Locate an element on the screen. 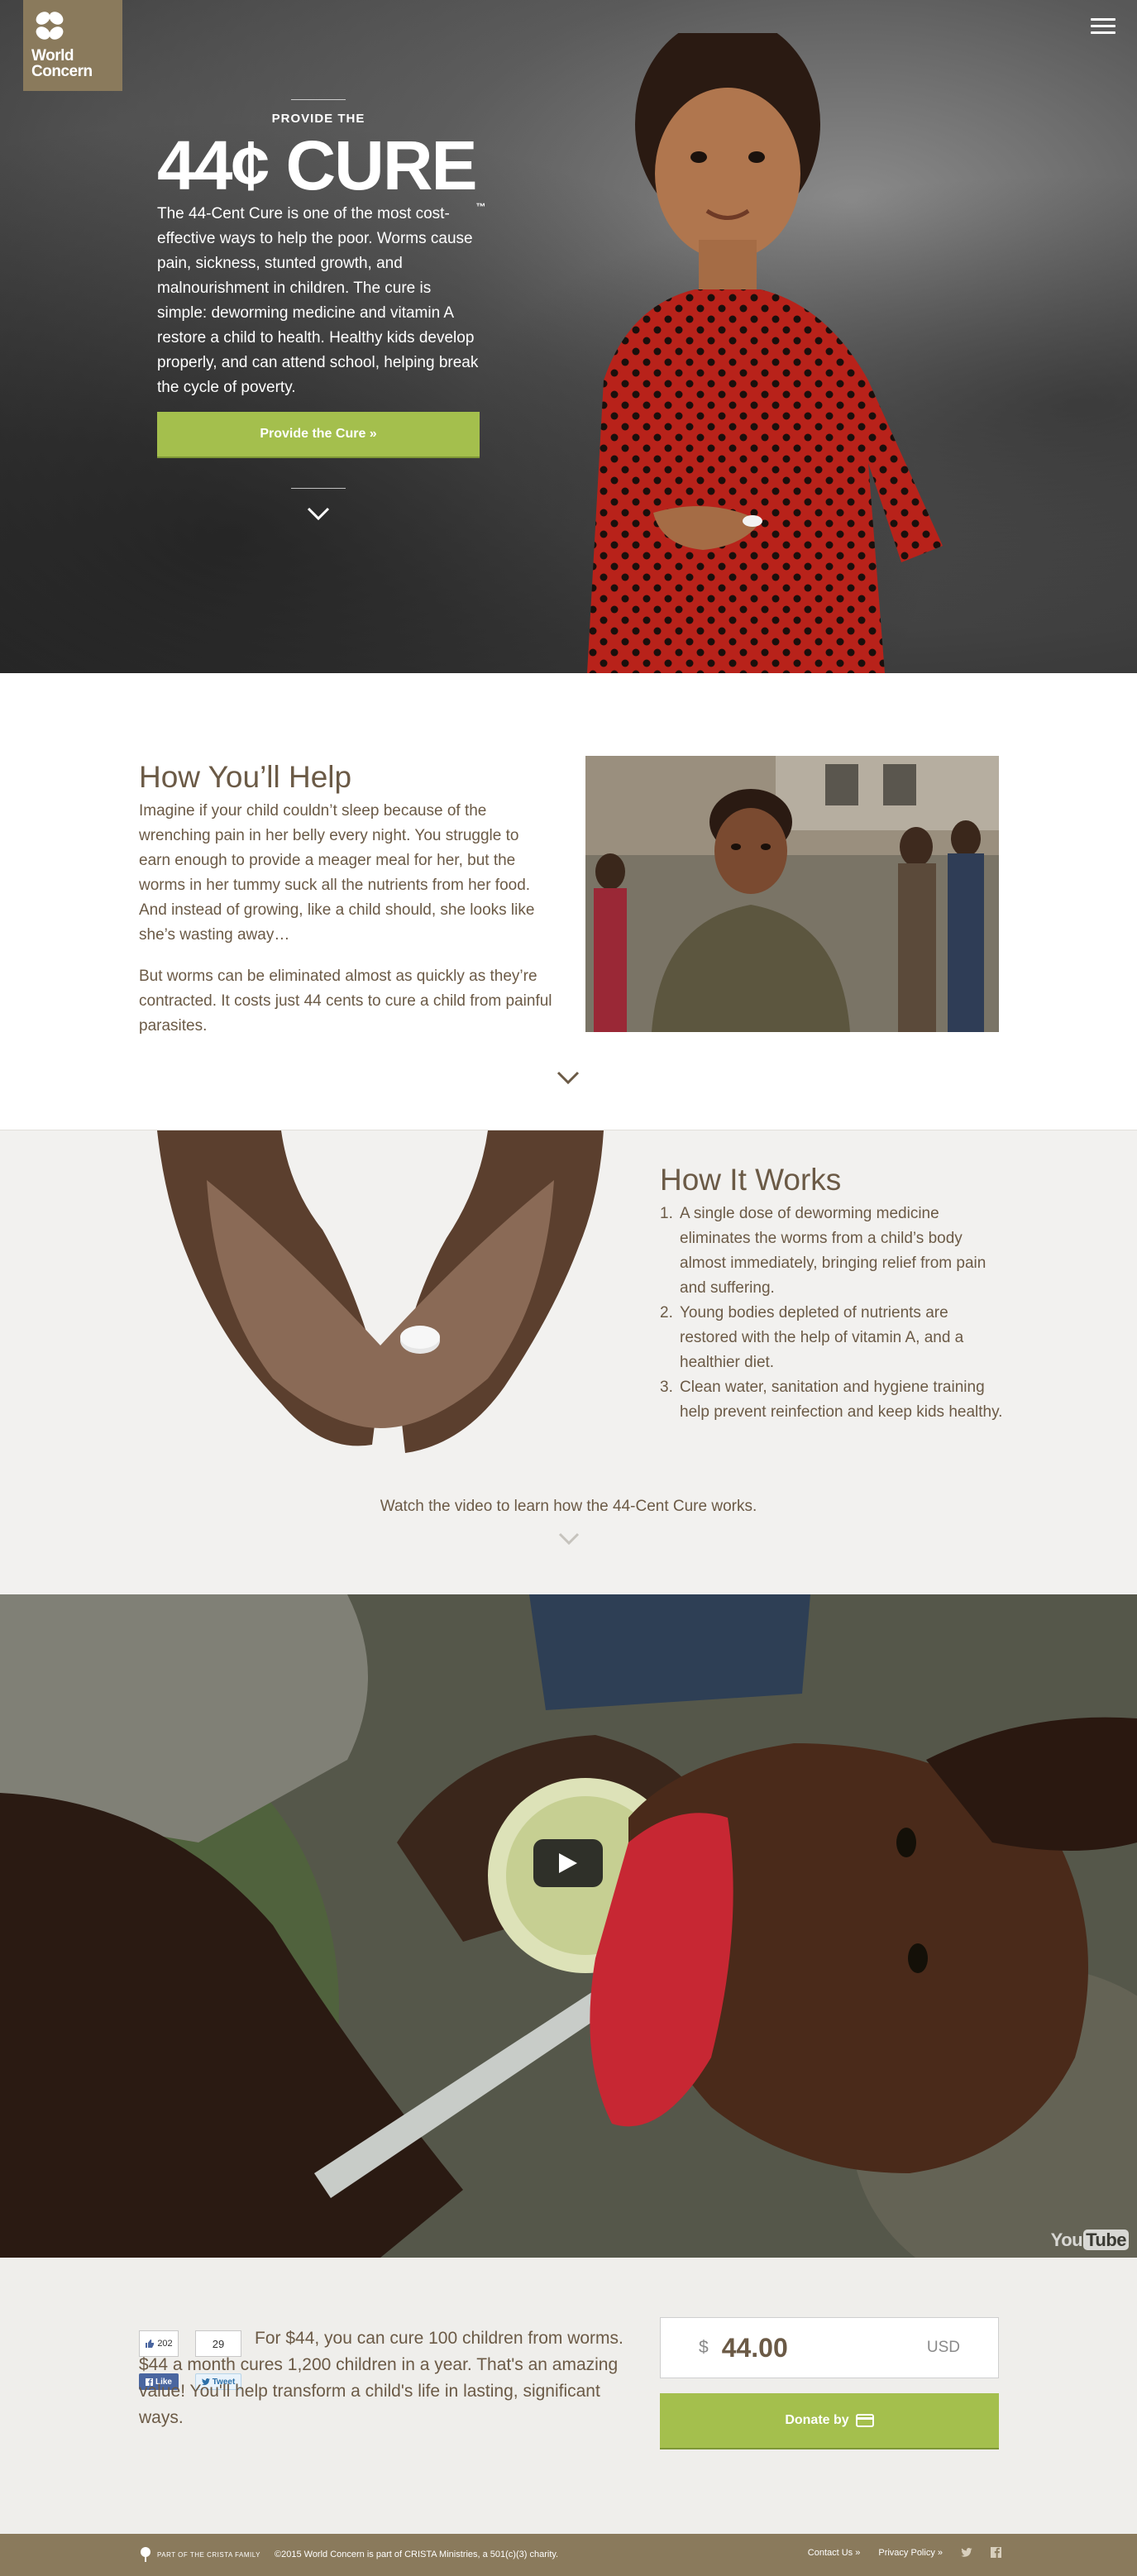 The width and height of the screenshot is (1137, 2576). how-it-works-heading: How It Works is located at coordinates (751, 1180).